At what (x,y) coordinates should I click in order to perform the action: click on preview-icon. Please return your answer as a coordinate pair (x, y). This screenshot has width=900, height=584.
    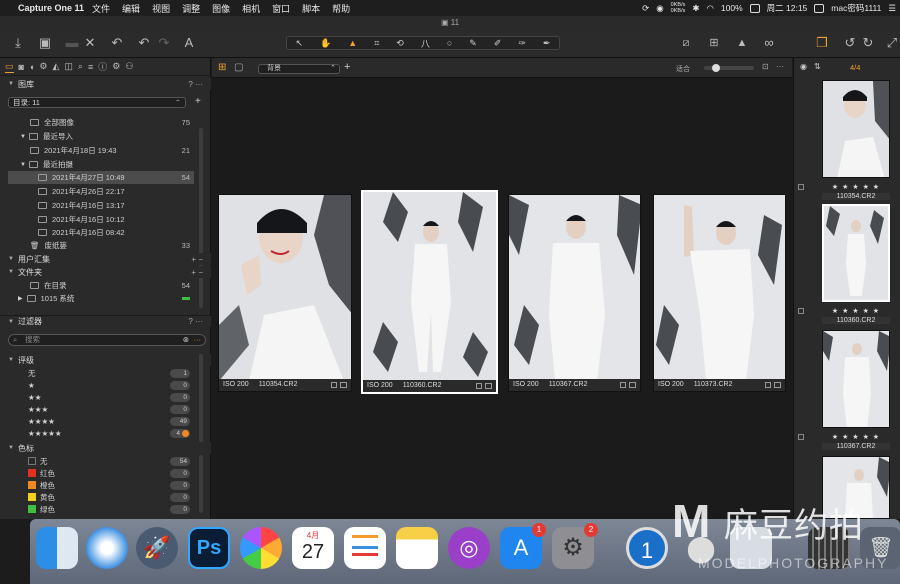
    Looking at the image, I should click on (751, 548).